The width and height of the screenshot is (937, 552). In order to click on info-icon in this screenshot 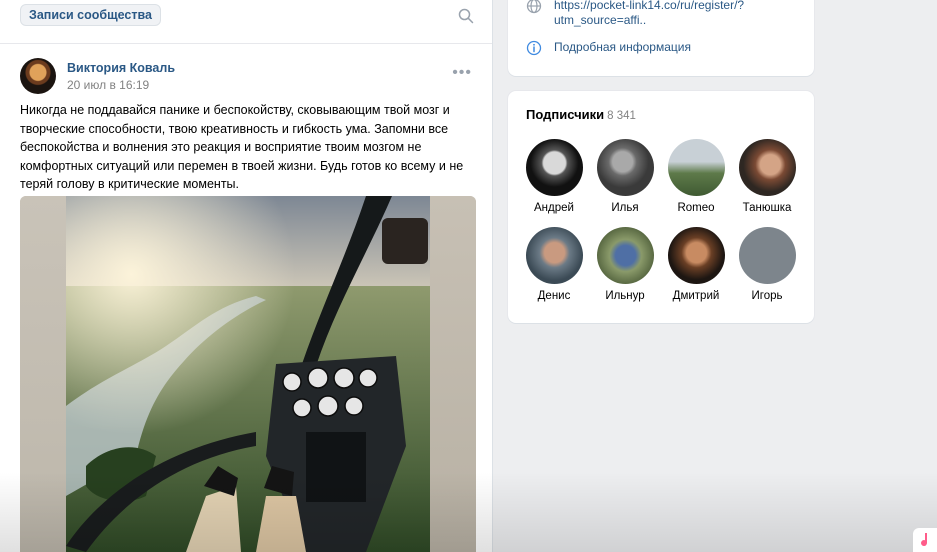, I will do `click(534, 48)`.